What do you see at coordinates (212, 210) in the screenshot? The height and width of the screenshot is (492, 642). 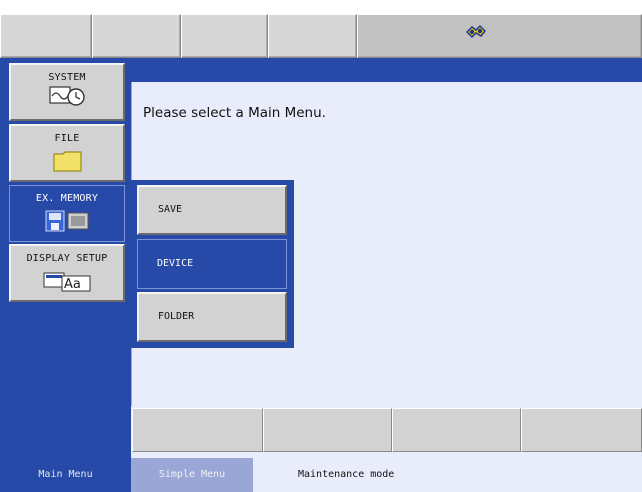 I see `submenu-item-save: SAVE` at bounding box center [212, 210].